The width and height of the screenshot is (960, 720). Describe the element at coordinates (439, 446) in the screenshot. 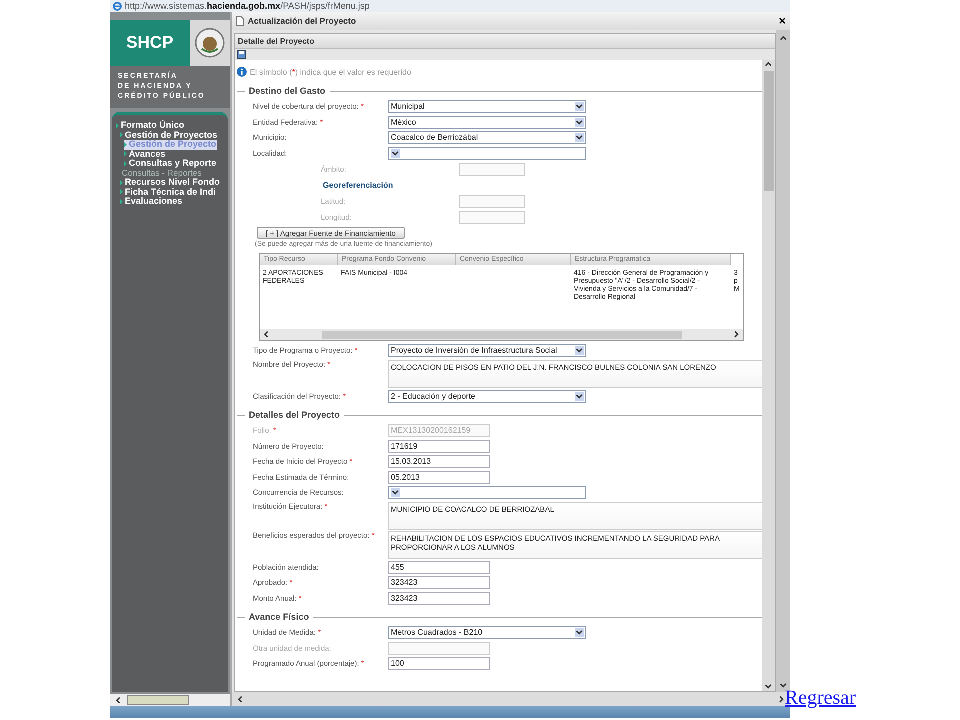

I see `input-field: 171619` at that location.